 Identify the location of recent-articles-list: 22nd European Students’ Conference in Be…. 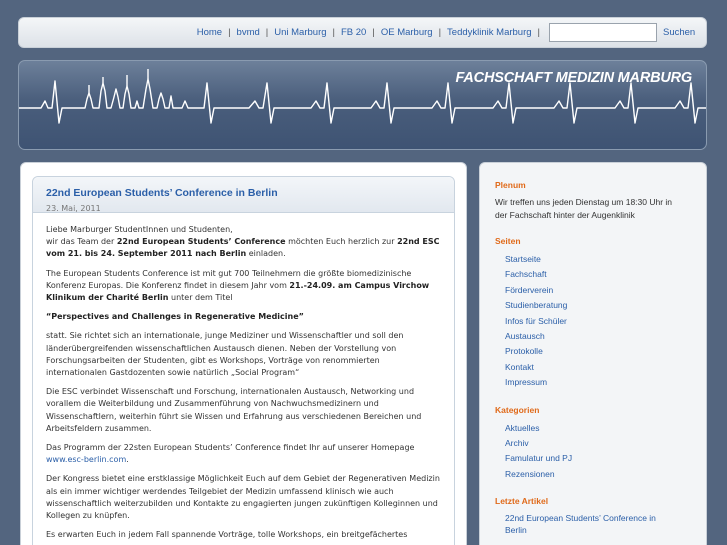
(605, 524).